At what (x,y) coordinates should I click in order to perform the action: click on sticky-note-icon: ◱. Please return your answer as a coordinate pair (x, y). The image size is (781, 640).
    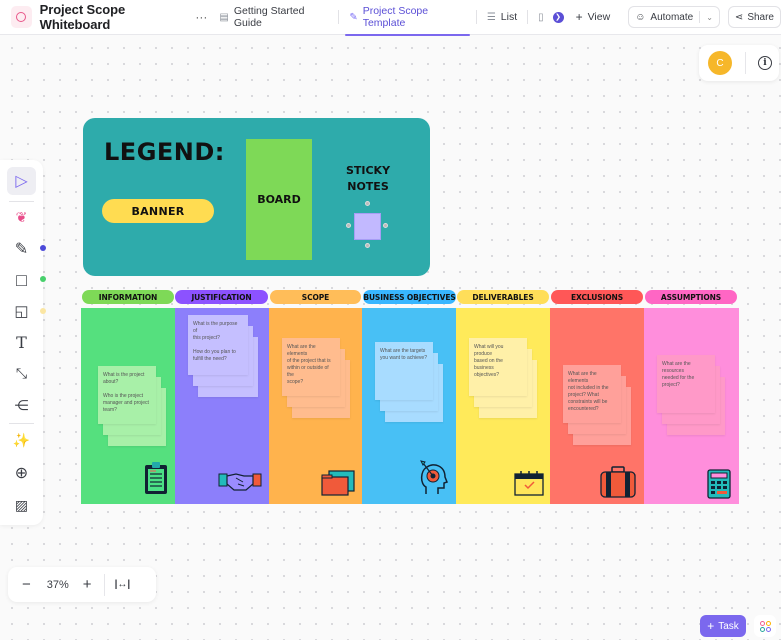
    Looking at the image, I should click on (21, 311).